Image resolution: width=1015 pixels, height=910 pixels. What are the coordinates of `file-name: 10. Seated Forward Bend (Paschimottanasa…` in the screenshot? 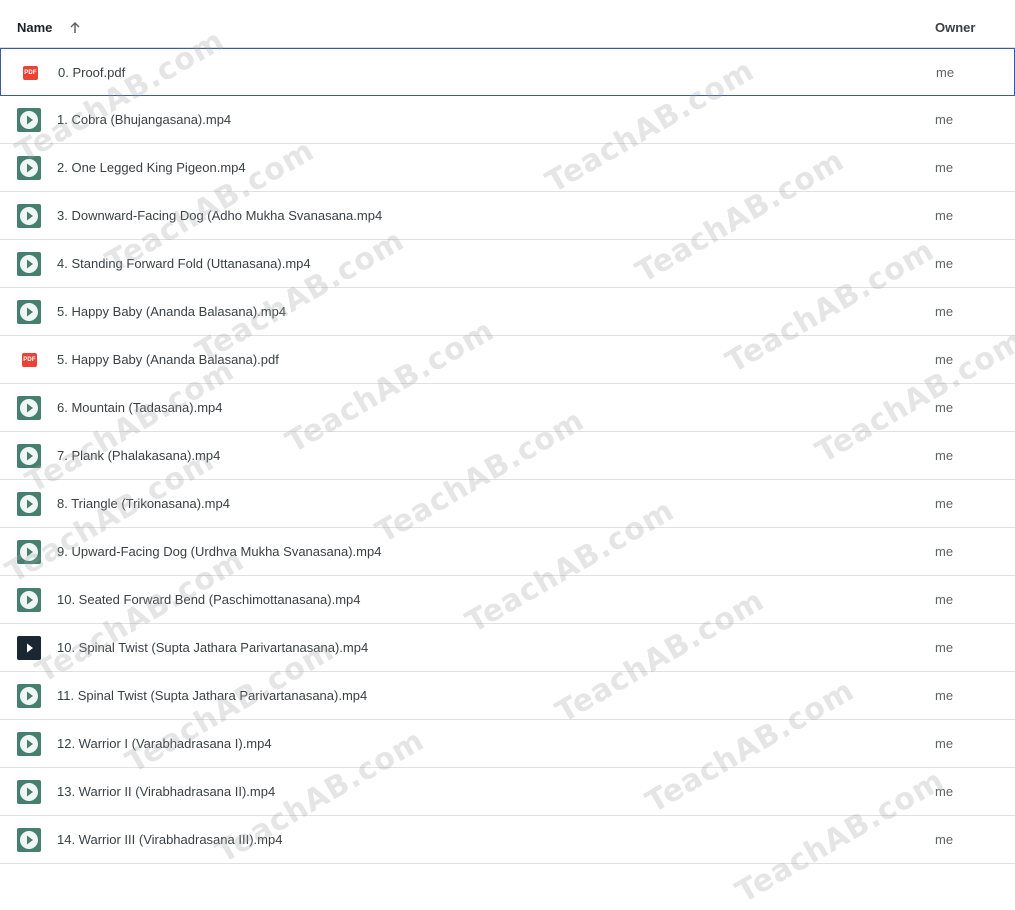 It's located at (209, 599).